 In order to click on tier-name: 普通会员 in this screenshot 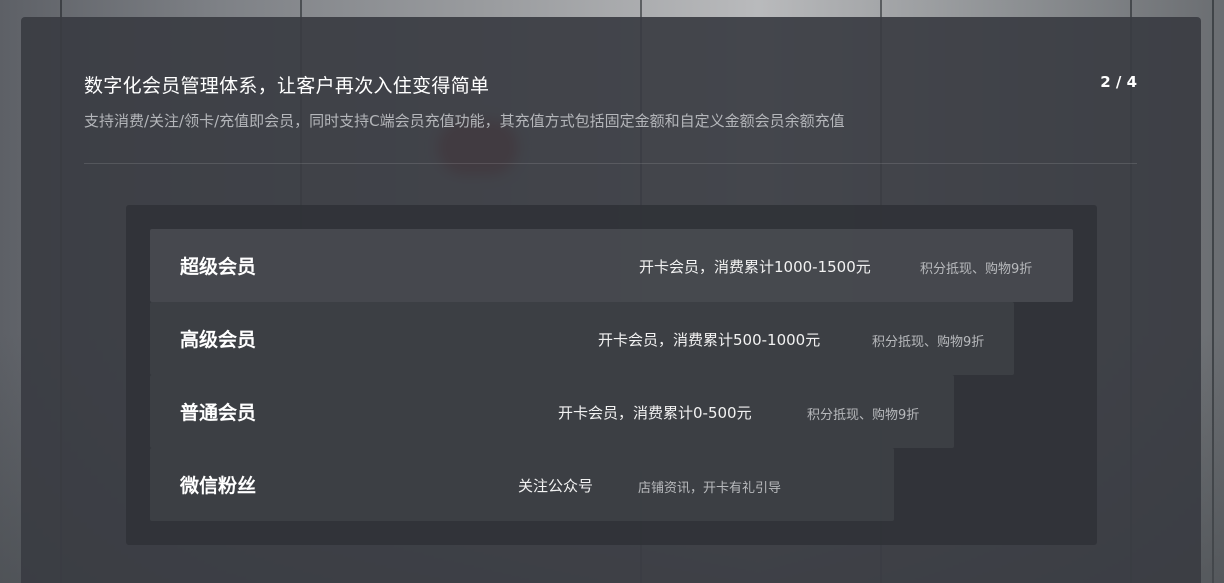, I will do `click(218, 413)`.